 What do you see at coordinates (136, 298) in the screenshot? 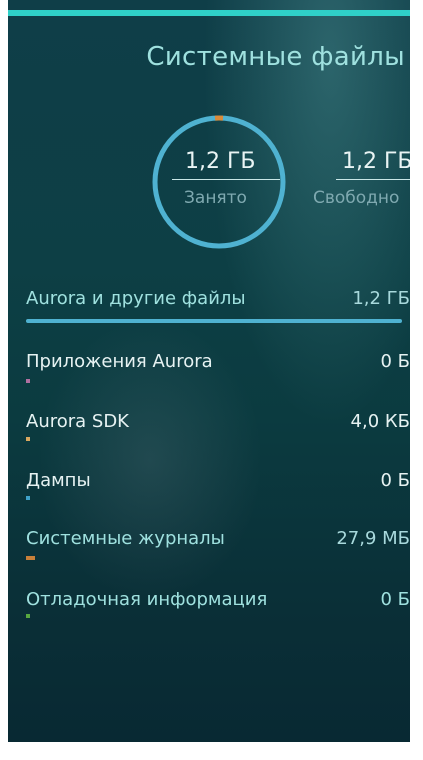
I see `category-label: Aurora и другие файлы` at bounding box center [136, 298].